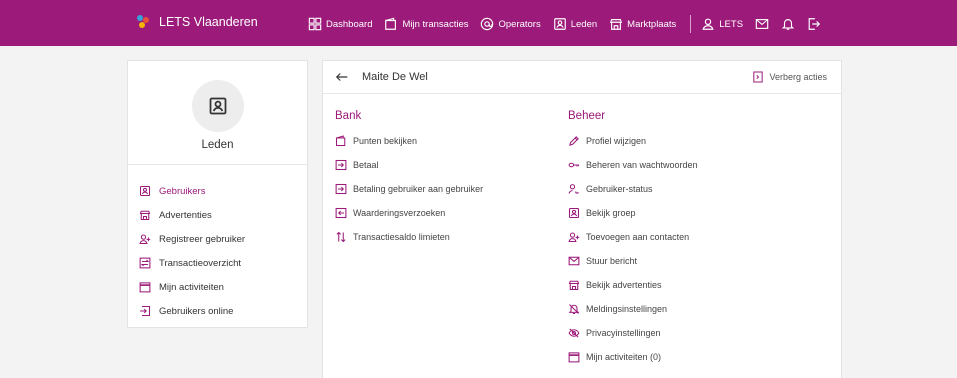  I want to click on wallet-icon, so click(391, 23).